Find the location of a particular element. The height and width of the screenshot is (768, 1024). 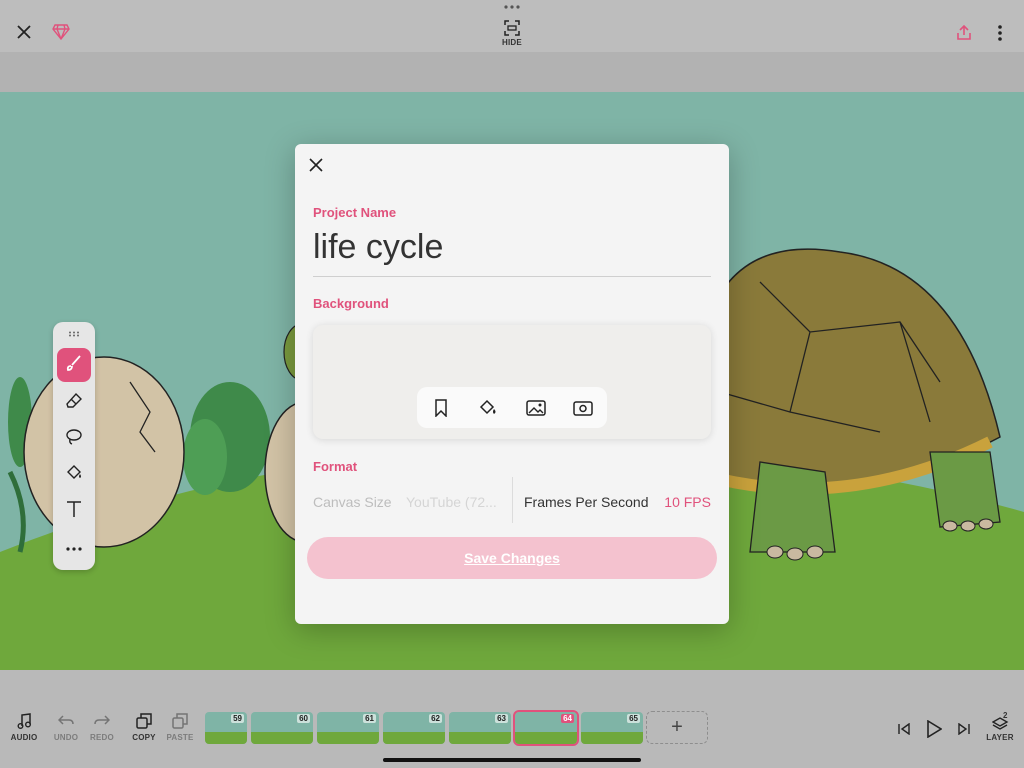

brush-tool is located at coordinates (74, 365).